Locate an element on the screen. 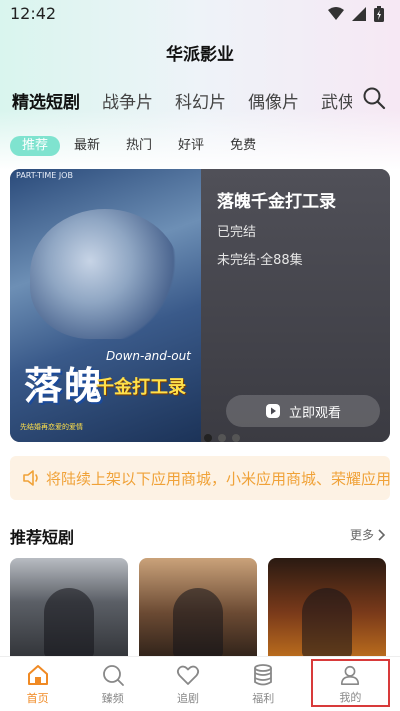 This screenshot has height=711, width=400. coins-icon is located at coordinates (263, 675).